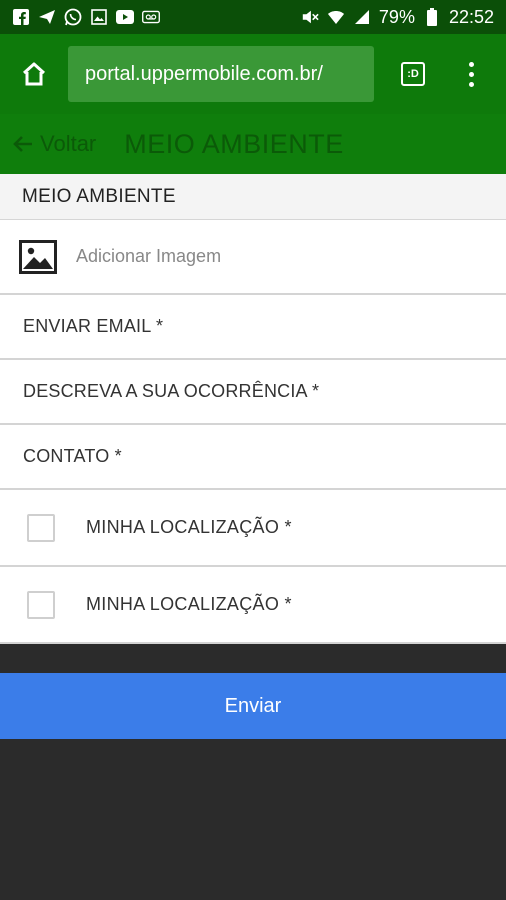 This screenshot has height=900, width=506. What do you see at coordinates (253, 17) in the screenshot?
I see `status-bar: 79% 22:52` at bounding box center [253, 17].